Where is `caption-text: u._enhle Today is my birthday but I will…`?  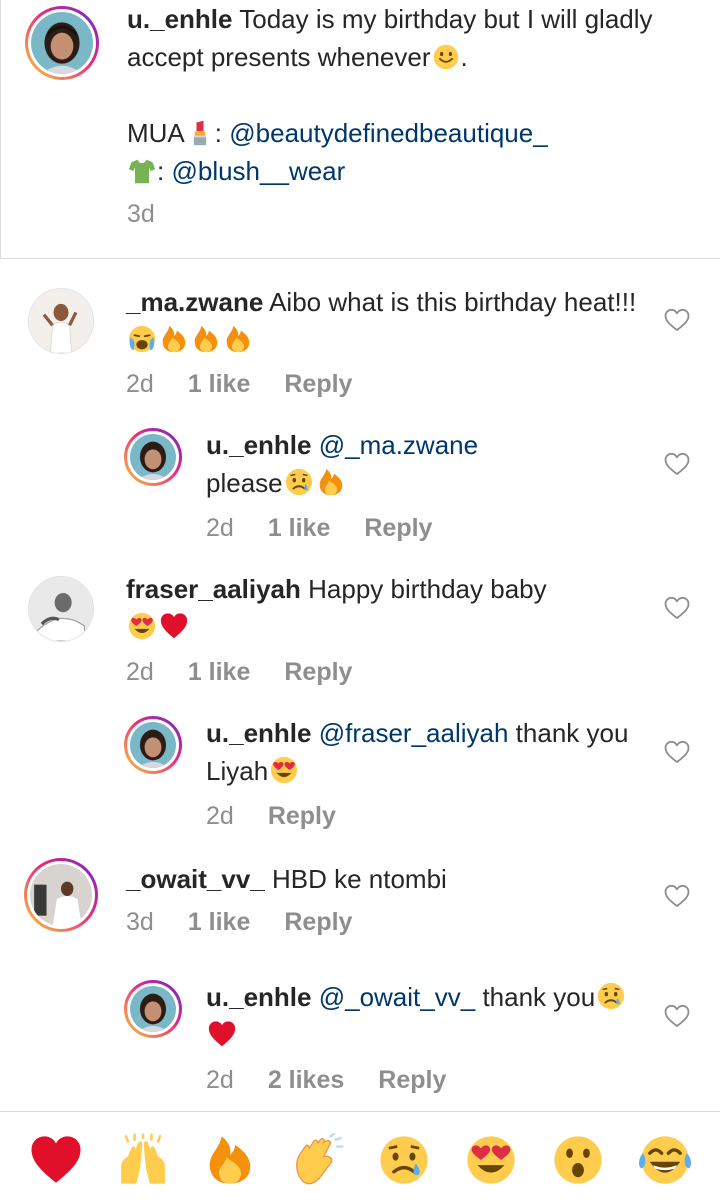 caption-text: u._enhle Today is my birthday but I will… is located at coordinates (407, 38).